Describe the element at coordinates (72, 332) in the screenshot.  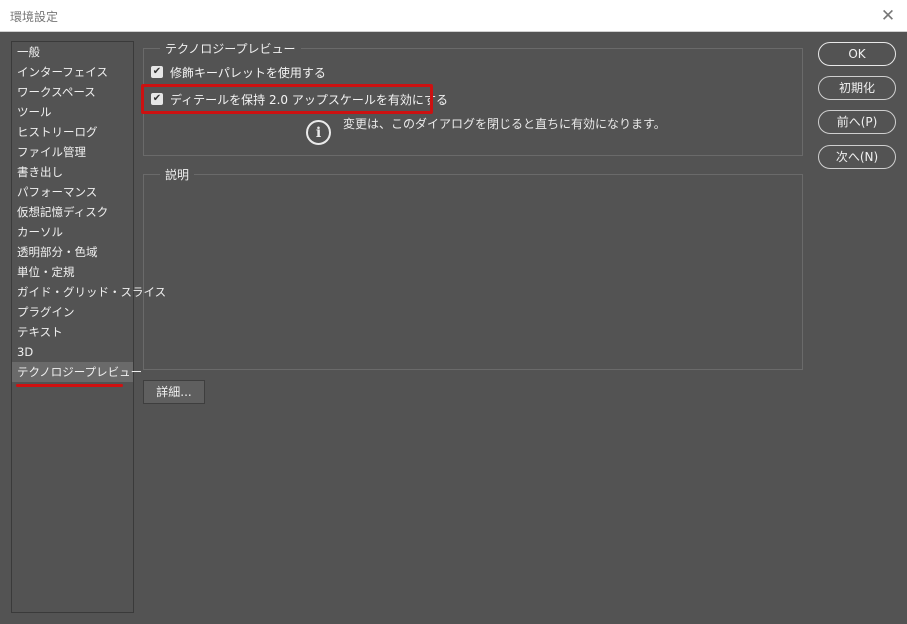
I see `sidebar-item-type: テキスト` at that location.